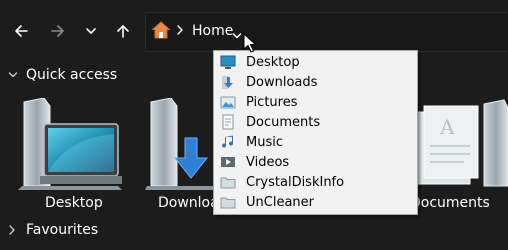 This screenshot has width=508, height=250. What do you see at coordinates (315, 162) in the screenshot?
I see `menu-item-videos: Videos` at bounding box center [315, 162].